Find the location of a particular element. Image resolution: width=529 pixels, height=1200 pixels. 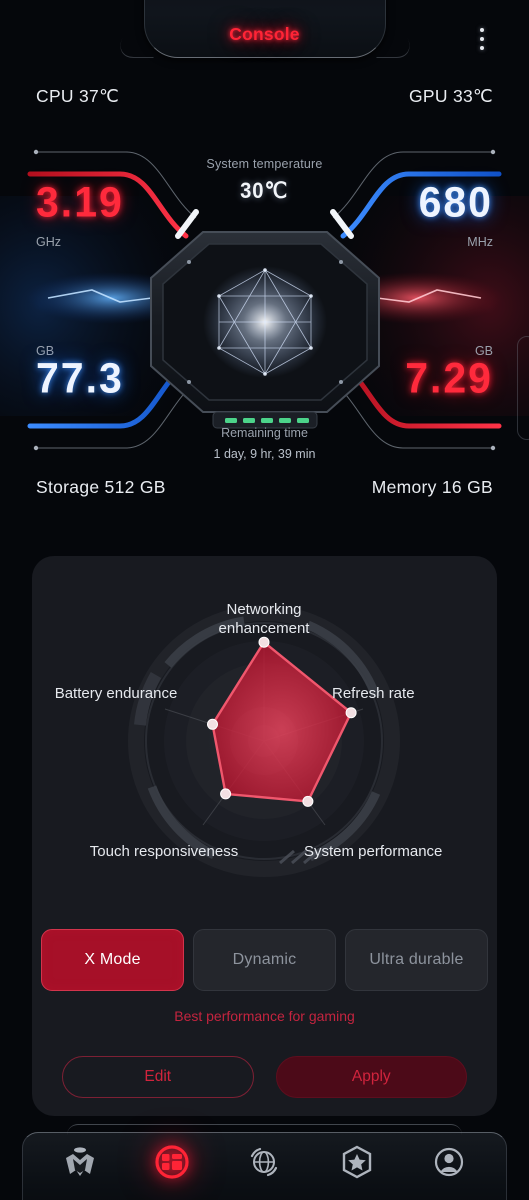

cpu-clock-value: 3.19 is located at coordinates (80, 202).